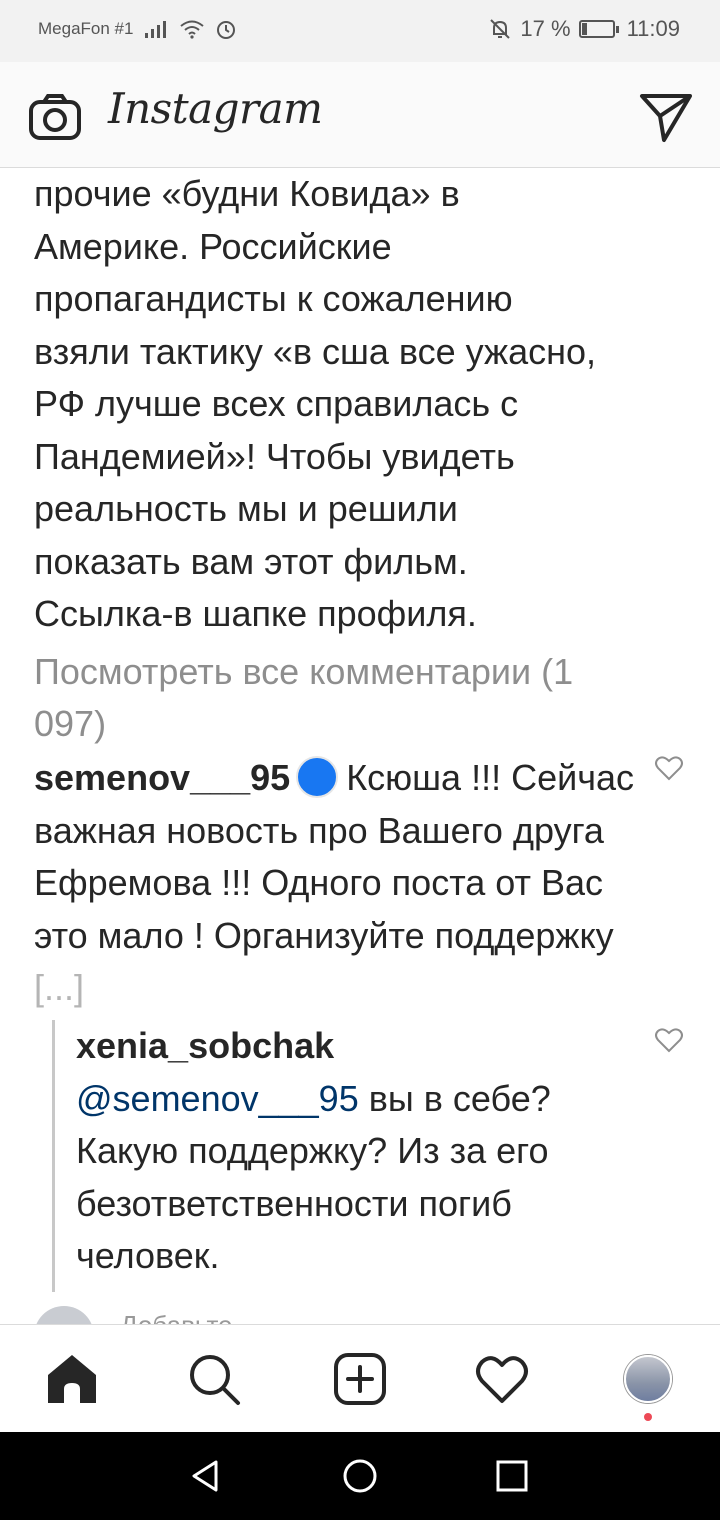  I want to click on home-icon, so click(72, 1379).